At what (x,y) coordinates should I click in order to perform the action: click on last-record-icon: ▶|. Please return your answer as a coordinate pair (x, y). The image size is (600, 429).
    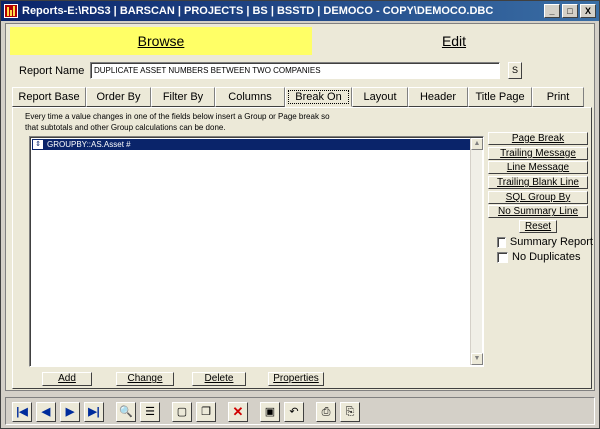
    Looking at the image, I should click on (94, 412).